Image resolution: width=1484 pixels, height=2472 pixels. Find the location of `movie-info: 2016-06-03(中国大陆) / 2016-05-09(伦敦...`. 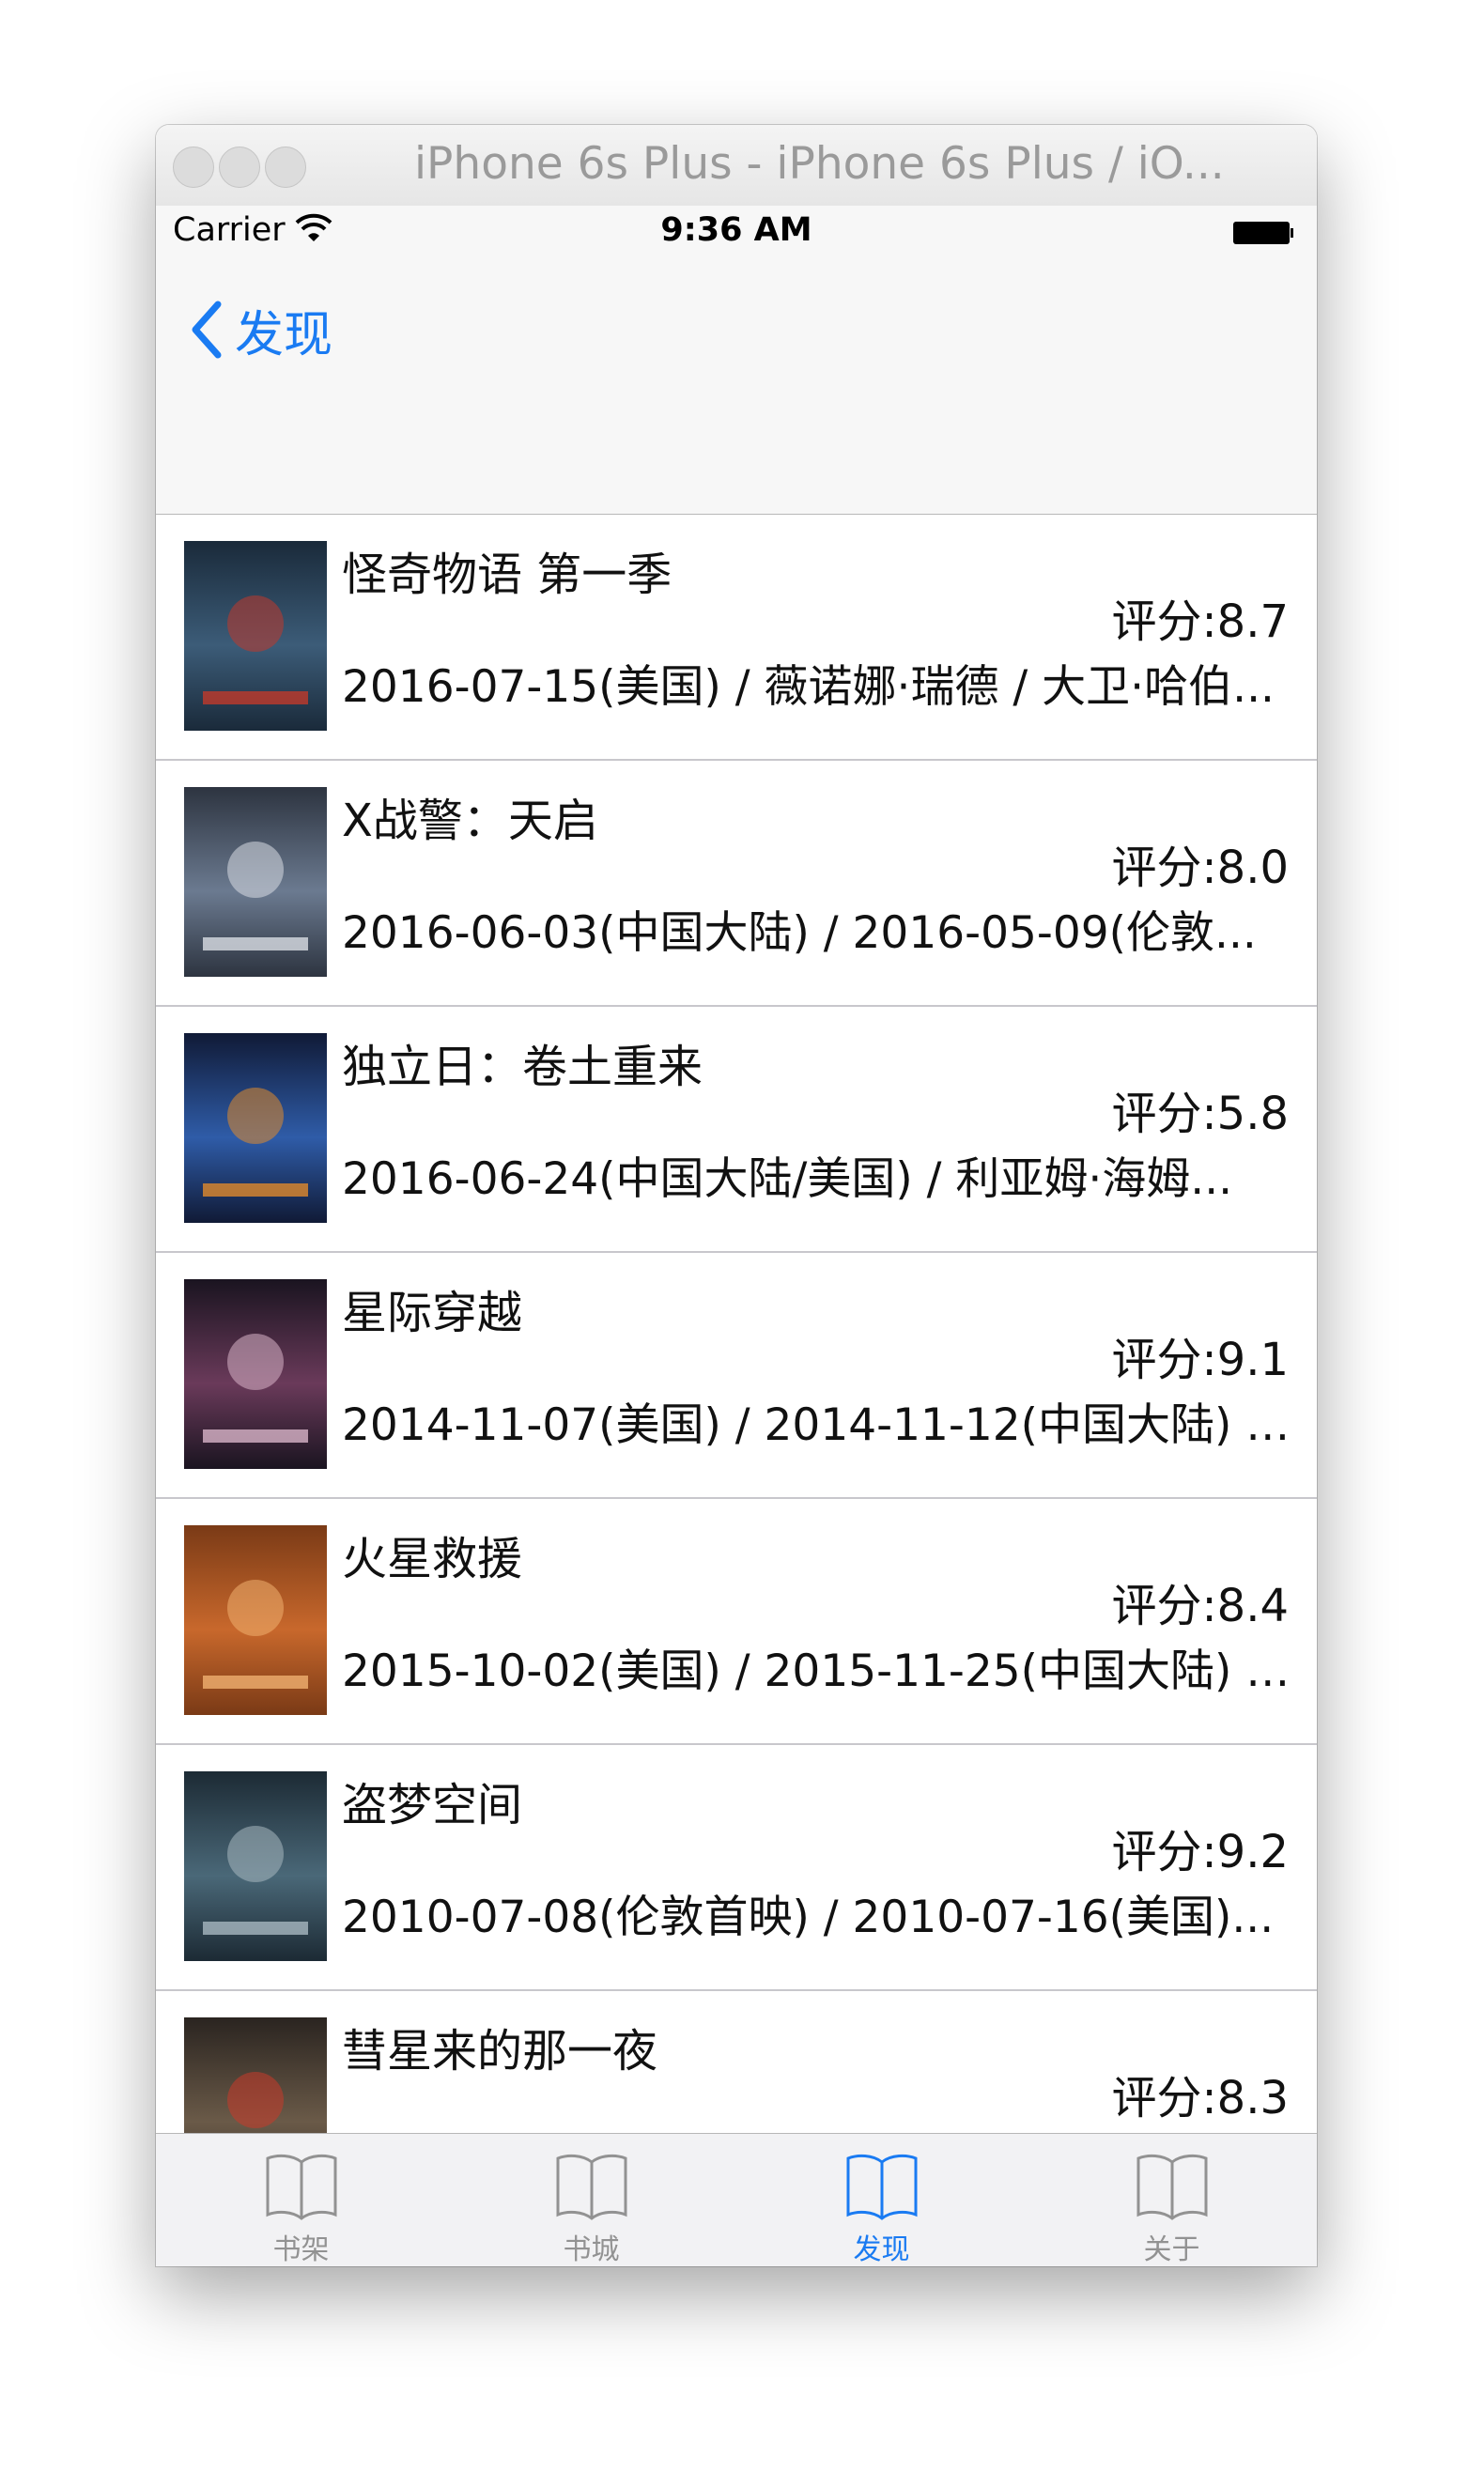

movie-info: 2016-06-03(中国大陆) / 2016-05-09(伦敦... is located at coordinates (799, 933).